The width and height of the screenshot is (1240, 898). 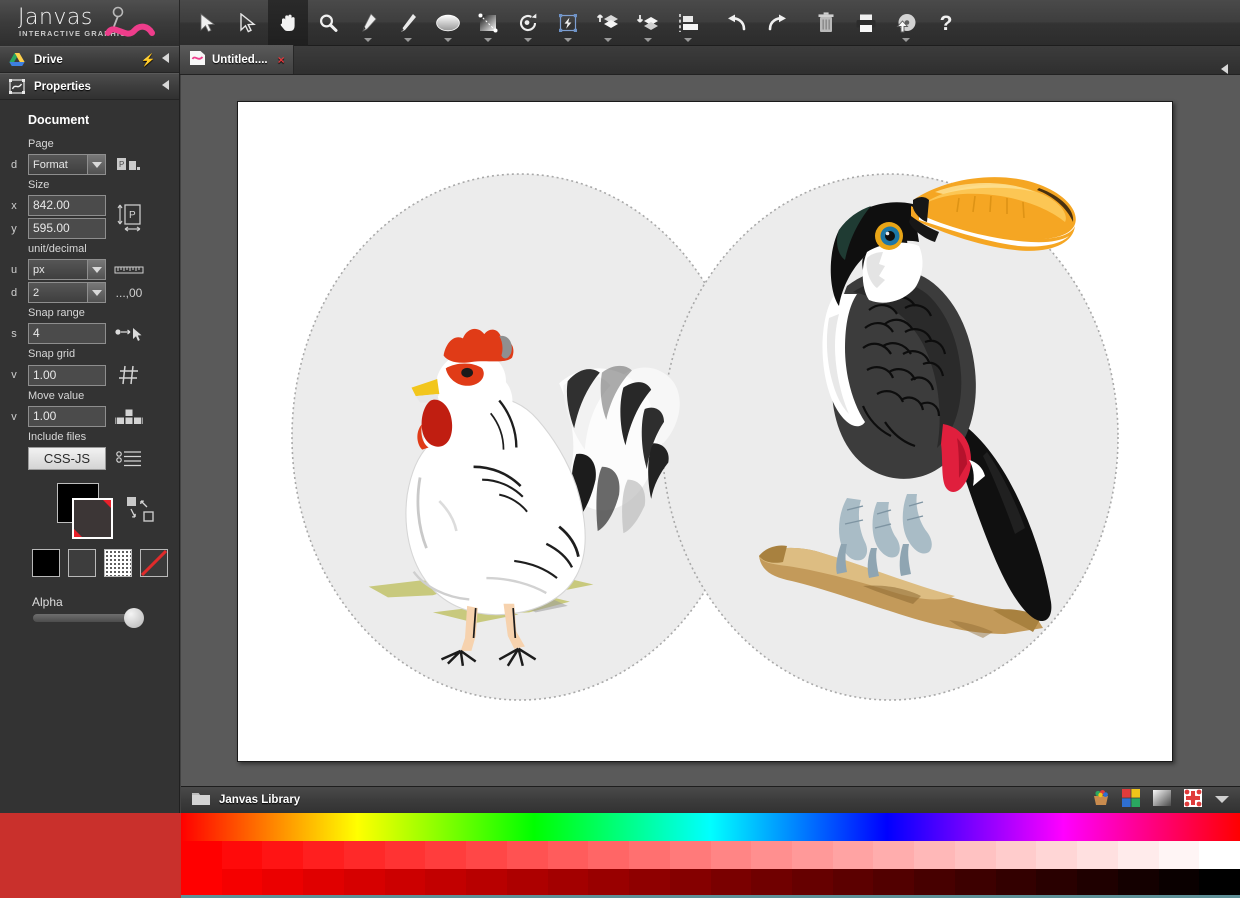 I want to click on decimal-select: 2, so click(x=67, y=292).